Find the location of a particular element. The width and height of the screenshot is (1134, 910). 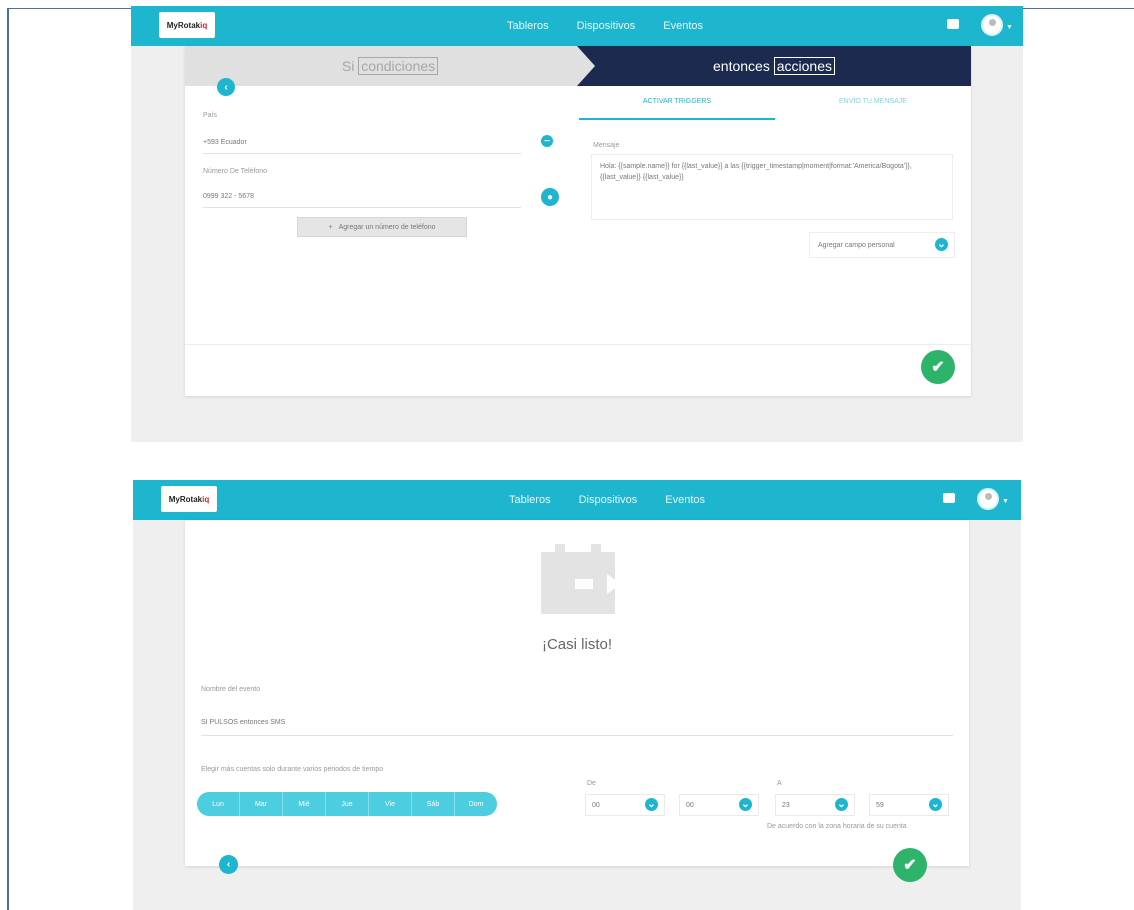

day-thu: Jue is located at coordinates (347, 804).